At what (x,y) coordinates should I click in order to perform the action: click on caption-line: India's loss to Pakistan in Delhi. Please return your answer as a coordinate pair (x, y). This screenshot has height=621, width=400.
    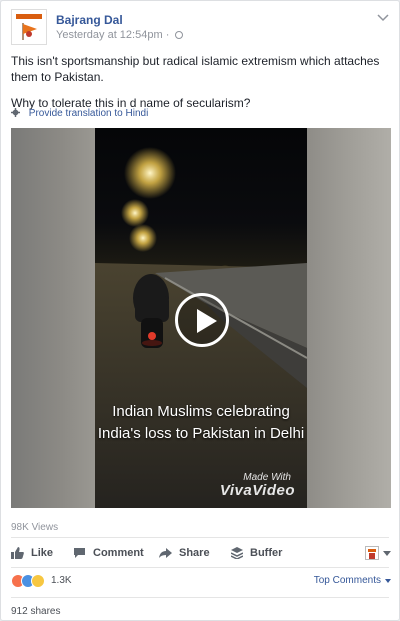
    Looking at the image, I should click on (201, 433).